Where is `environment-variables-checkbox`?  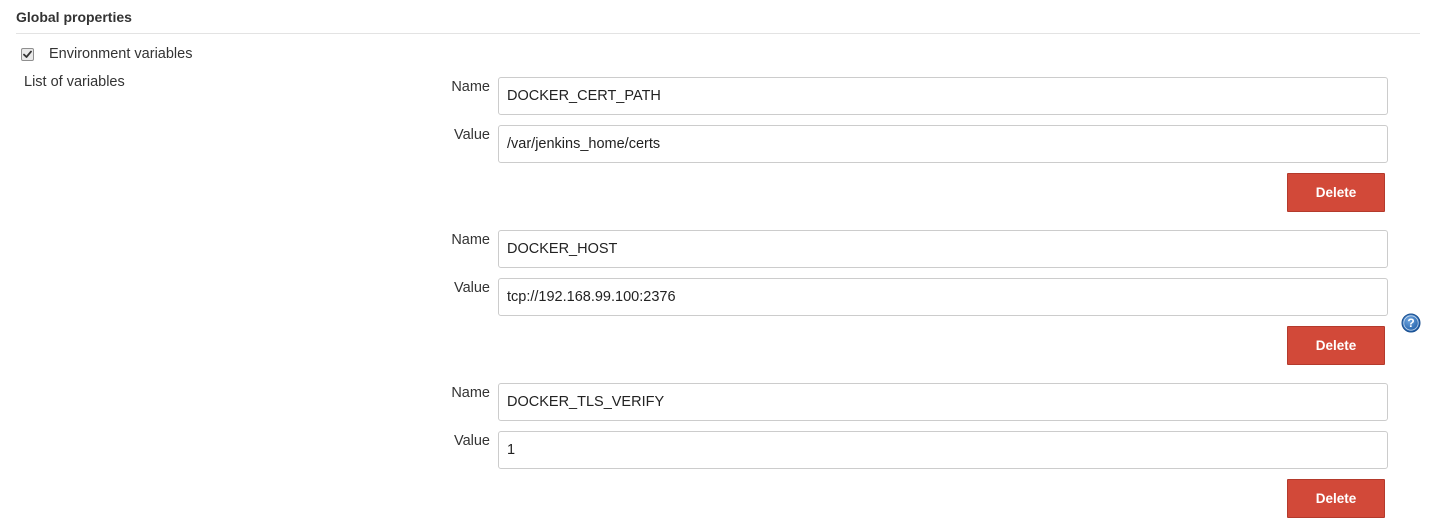 environment-variables-checkbox is located at coordinates (27, 54).